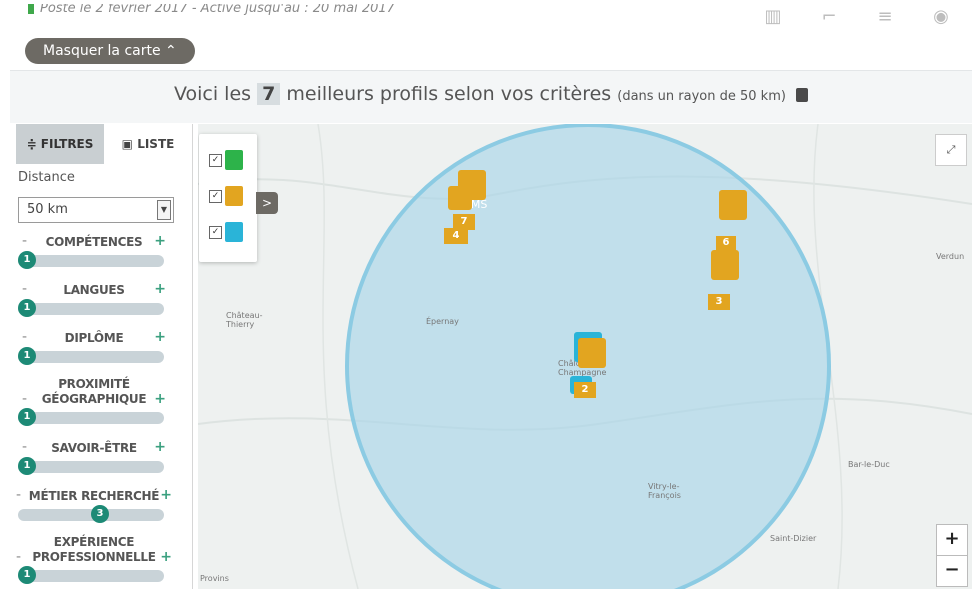 The image size is (972, 589). I want to click on criterion-savoir-etre: - SAVOIR-ÊTRE + 1, so click(94, 458).